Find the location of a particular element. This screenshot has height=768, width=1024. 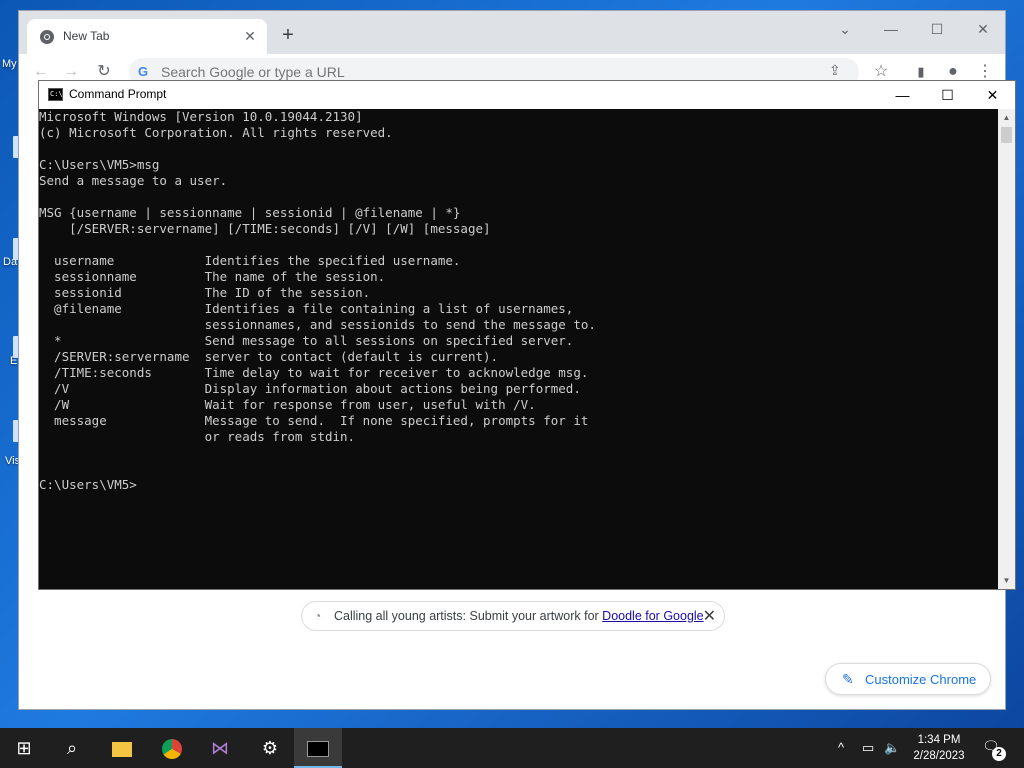

chrome-taskbar-icon is located at coordinates (172, 748).